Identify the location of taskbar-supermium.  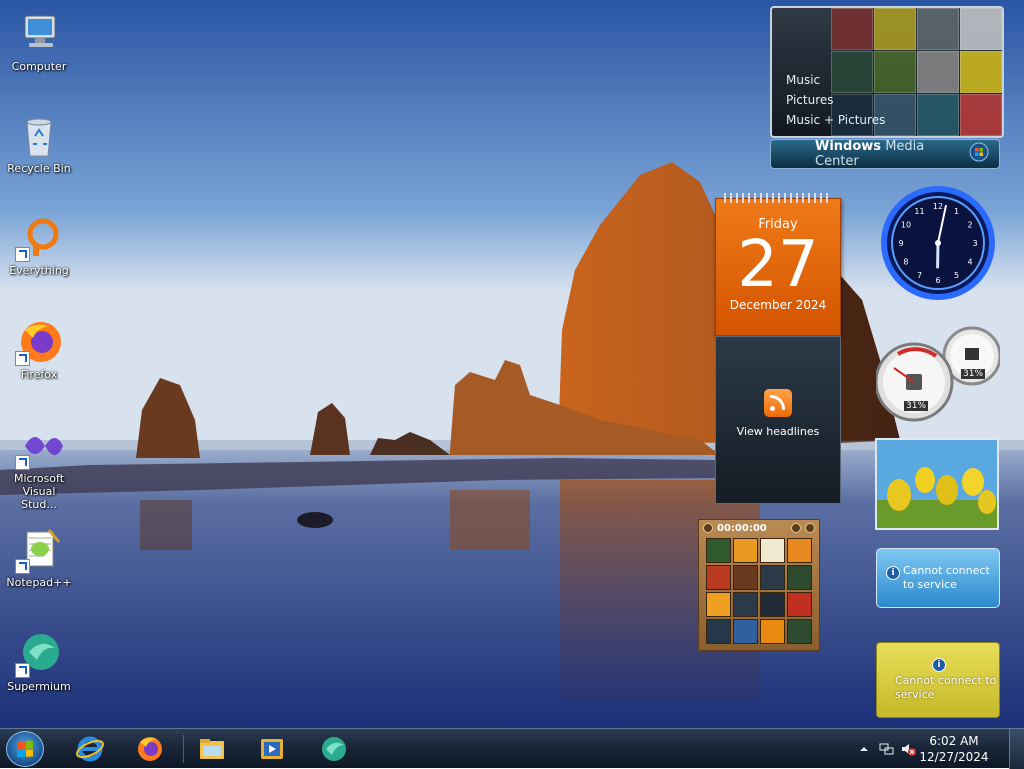
(334, 749).